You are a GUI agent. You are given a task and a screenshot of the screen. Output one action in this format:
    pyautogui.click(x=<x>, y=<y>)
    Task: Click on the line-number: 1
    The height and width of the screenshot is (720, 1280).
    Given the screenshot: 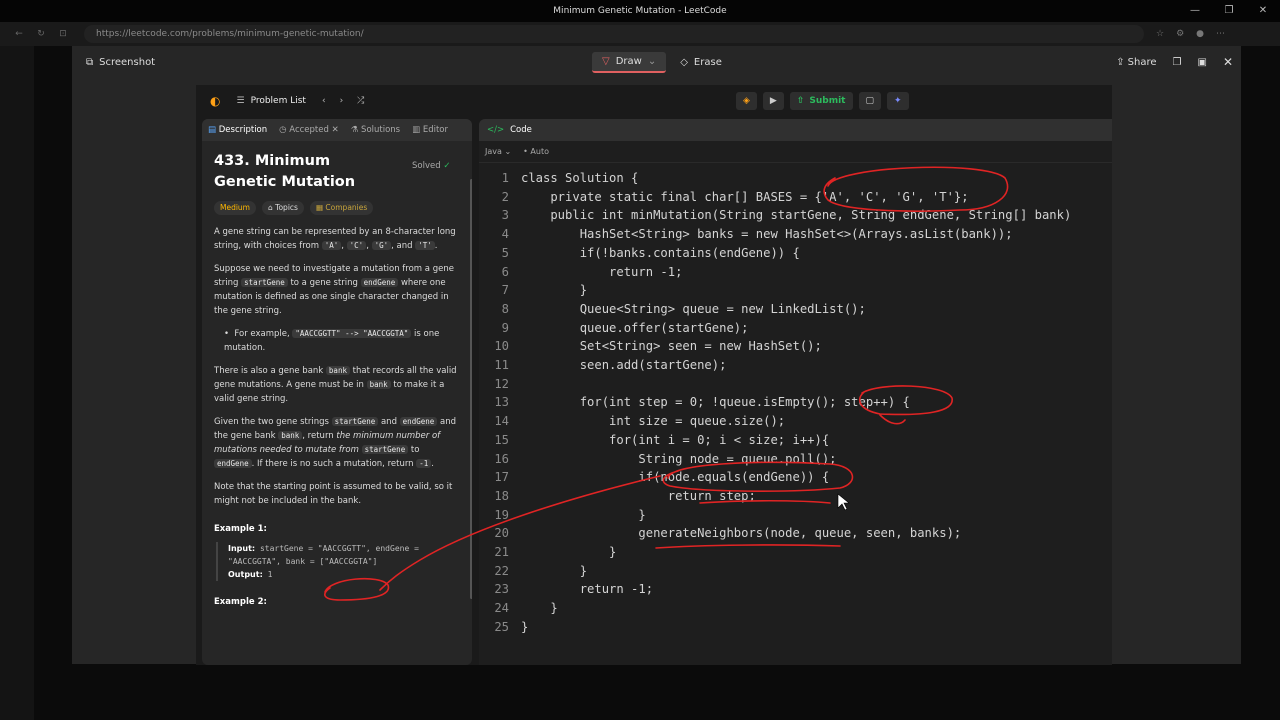 What is the action you would take?
    pyautogui.click(x=505, y=178)
    